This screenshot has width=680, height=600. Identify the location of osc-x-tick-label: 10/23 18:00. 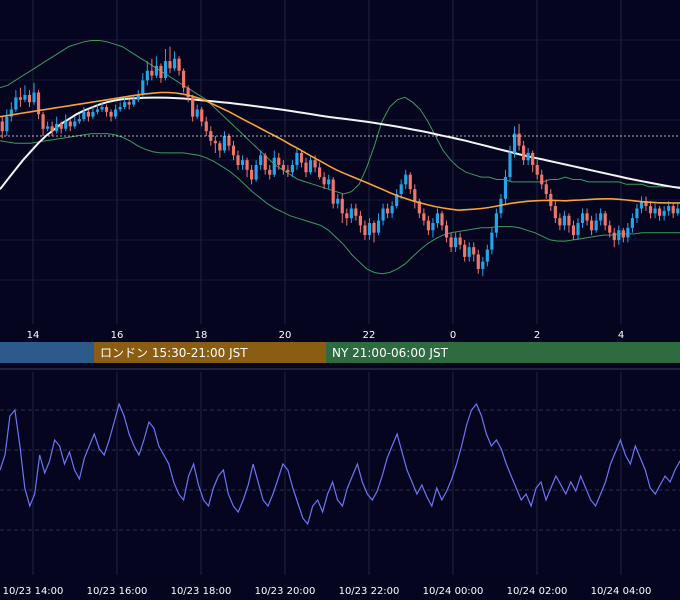
(201, 591).